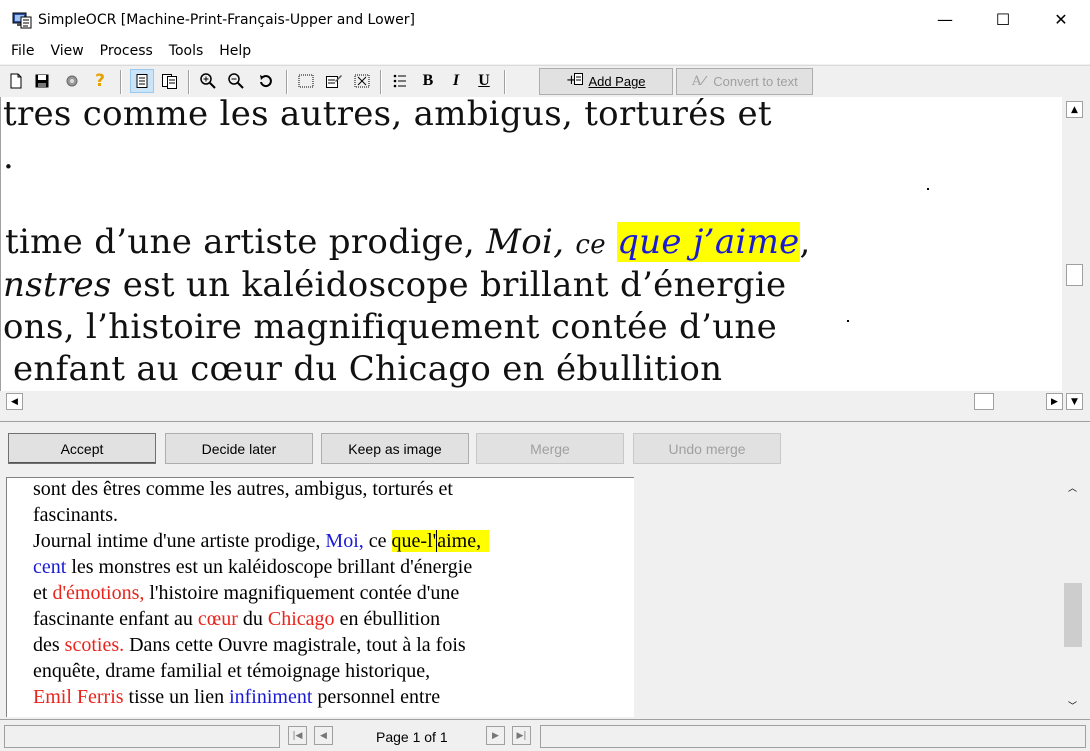 This screenshot has width=1090, height=751. Describe the element at coordinates (495, 735) in the screenshot. I see `next-page-button: ▶` at that location.